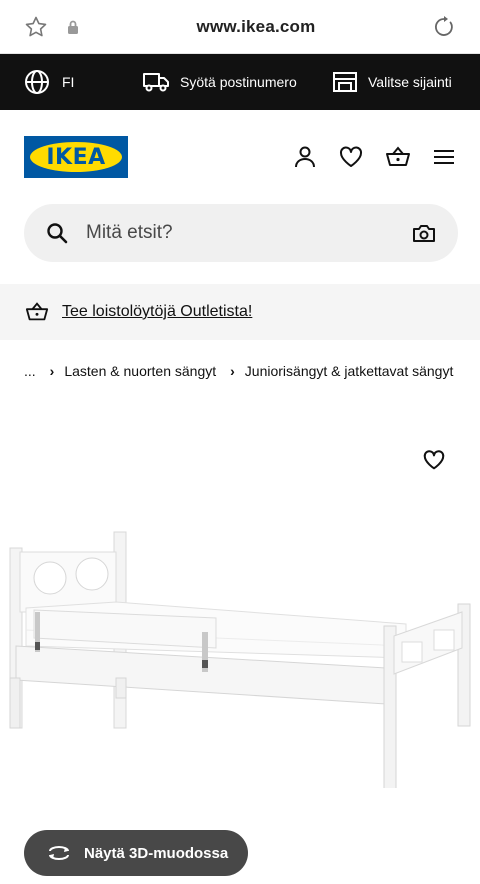 The width and height of the screenshot is (480, 884). Describe the element at coordinates (424, 233) in the screenshot. I see `camera-icon` at that location.